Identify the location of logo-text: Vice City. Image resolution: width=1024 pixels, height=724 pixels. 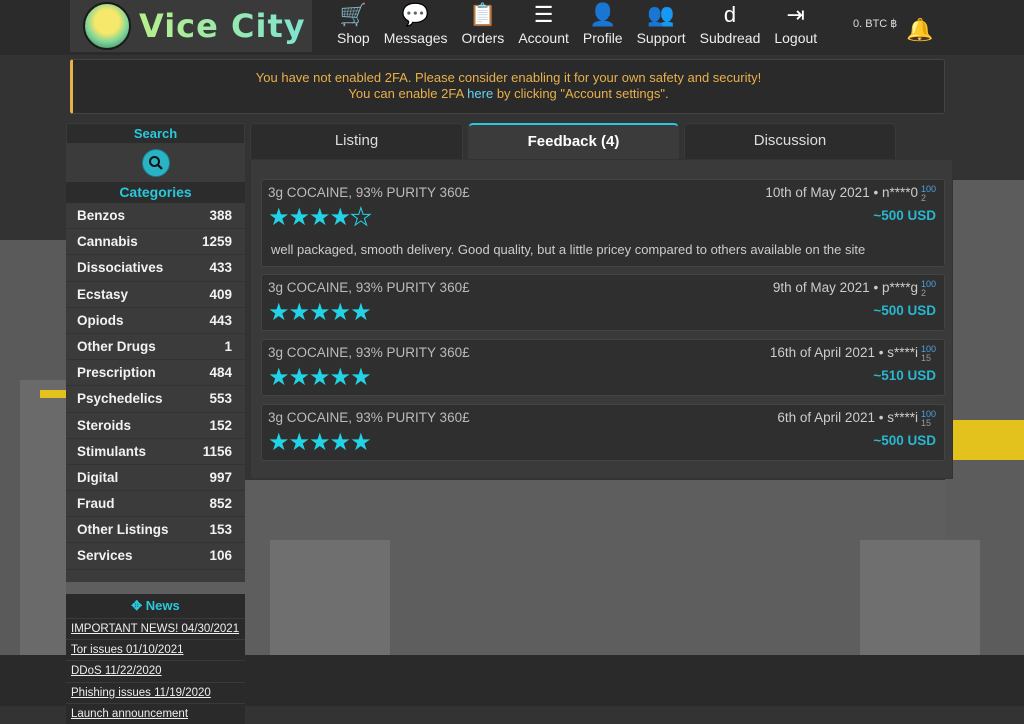
(222, 26).